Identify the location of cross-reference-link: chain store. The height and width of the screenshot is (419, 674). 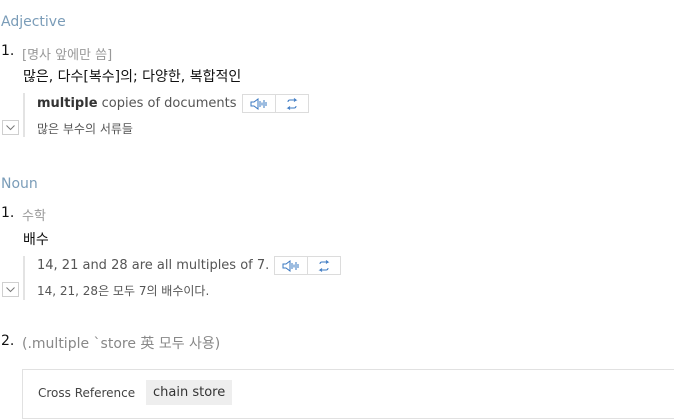
(189, 392).